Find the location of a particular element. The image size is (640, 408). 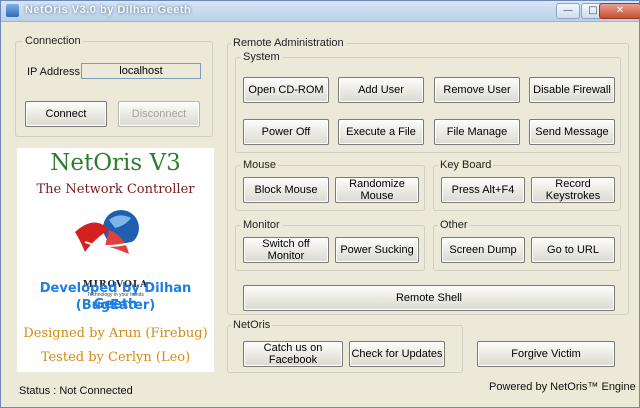

other-group-label: Other is located at coordinates (454, 225).